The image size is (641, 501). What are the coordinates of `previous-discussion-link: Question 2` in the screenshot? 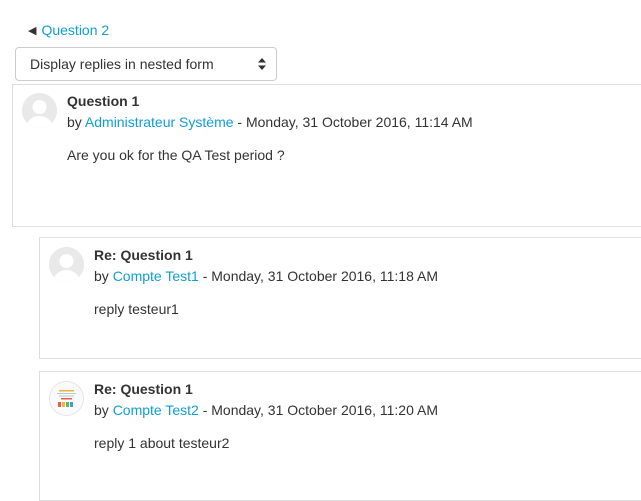 It's located at (75, 30).